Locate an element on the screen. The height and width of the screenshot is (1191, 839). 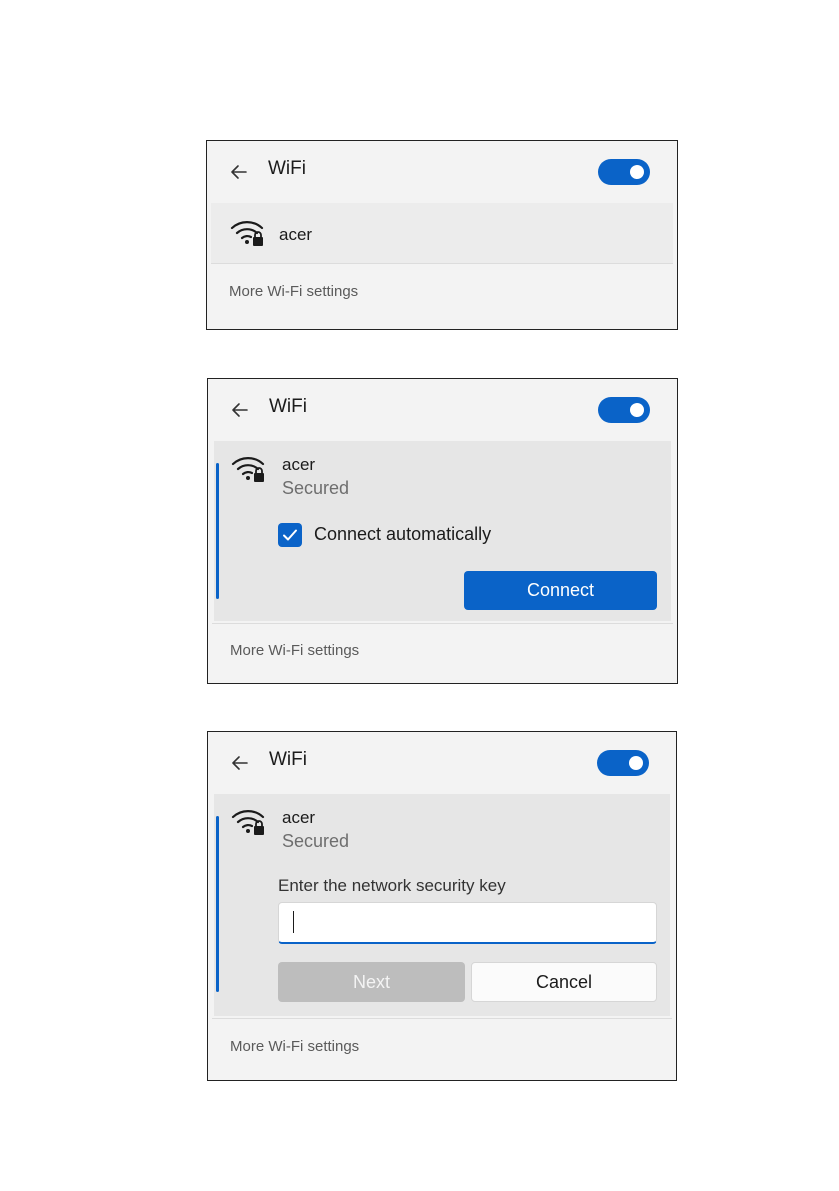
network-item-acer: acer is located at coordinates (442, 233).